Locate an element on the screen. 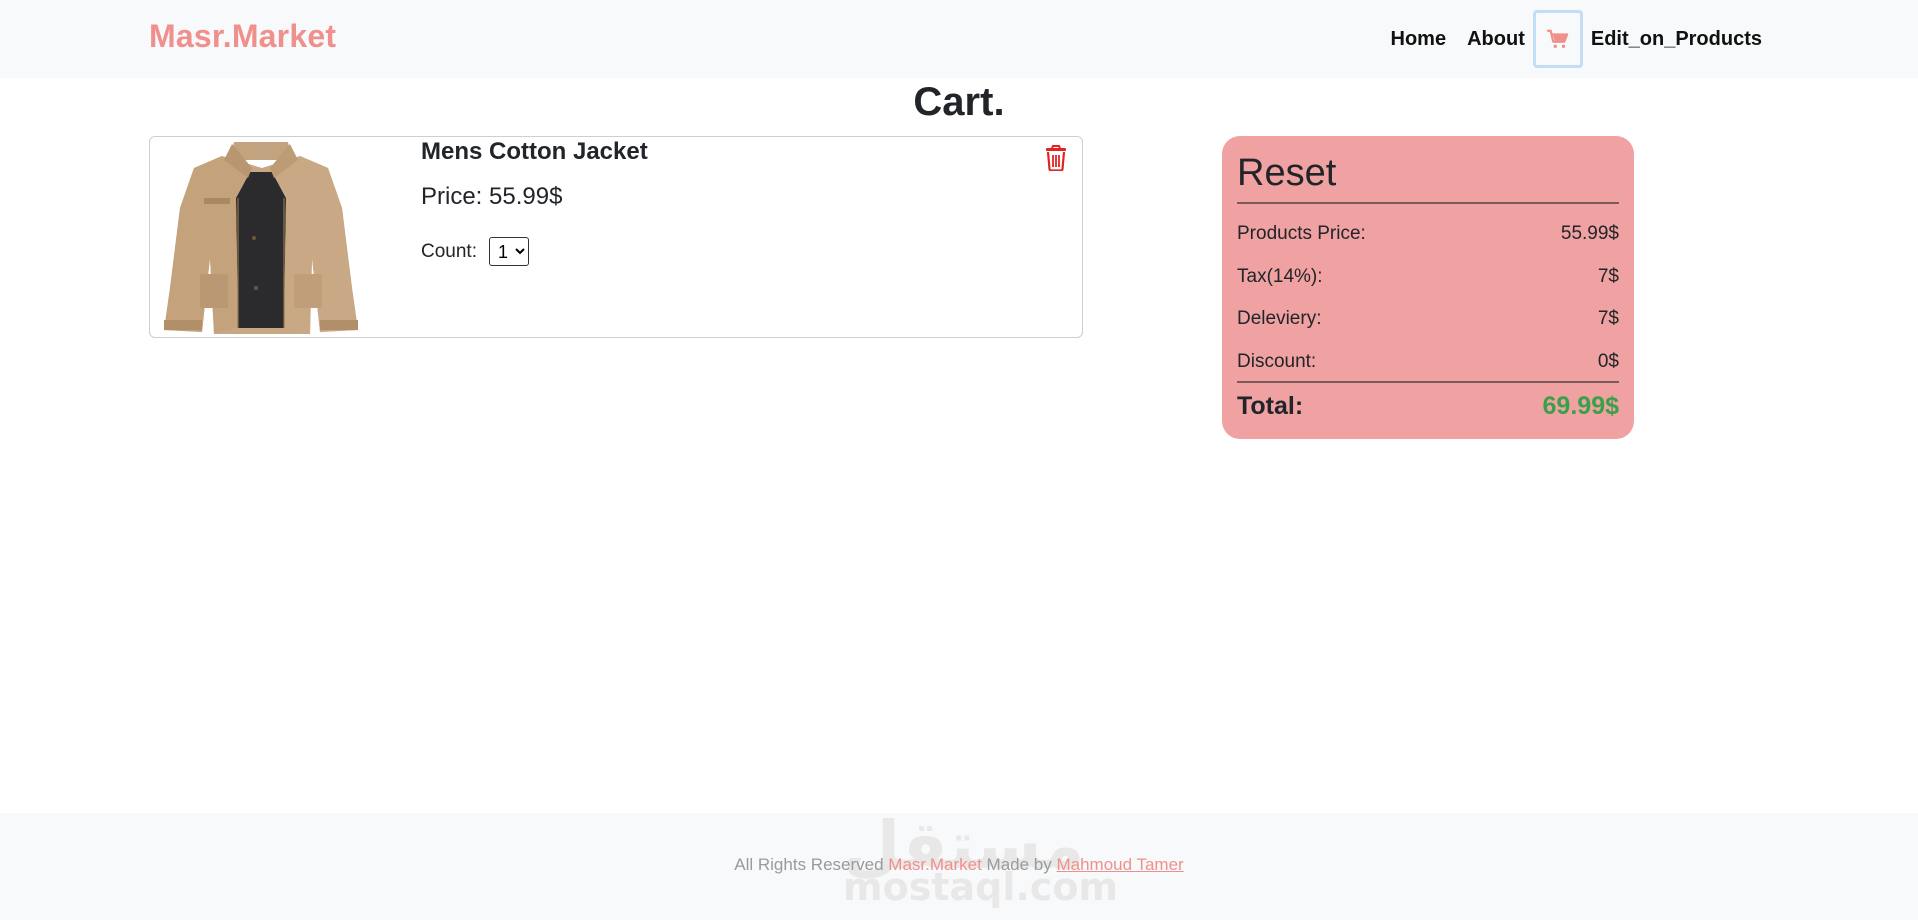 The image size is (1918, 920). receipt-row-delivery: Deleviery: 7$ is located at coordinates (1428, 319).